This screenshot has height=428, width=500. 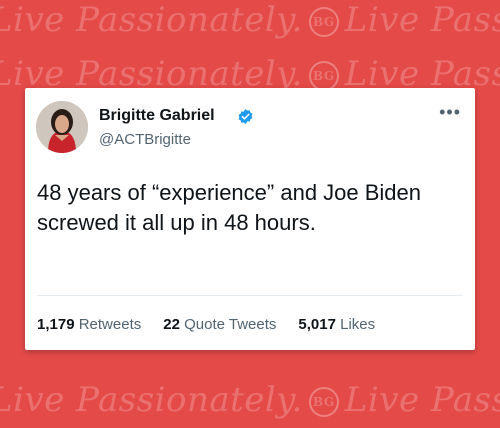 What do you see at coordinates (317, 324) in the screenshot?
I see `likes-count: 5,017` at bounding box center [317, 324].